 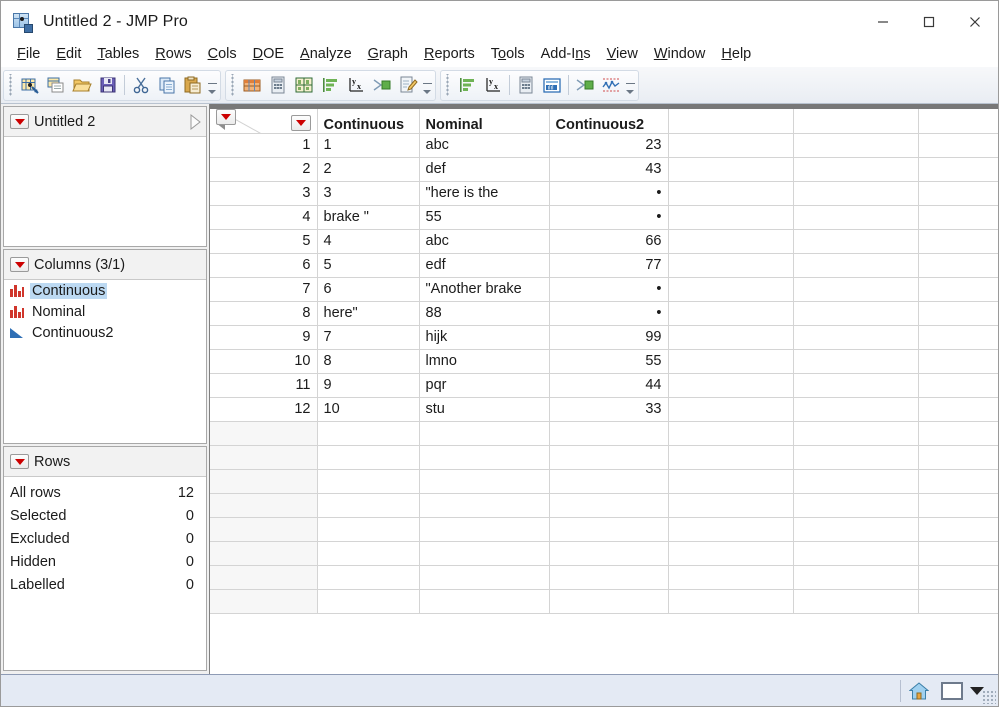 What do you see at coordinates (108, 85) in the screenshot?
I see `save-icon` at bounding box center [108, 85].